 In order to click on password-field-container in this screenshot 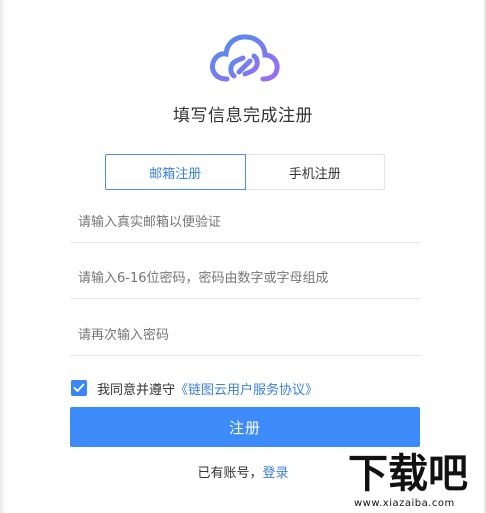, I will do `click(245, 279)`.